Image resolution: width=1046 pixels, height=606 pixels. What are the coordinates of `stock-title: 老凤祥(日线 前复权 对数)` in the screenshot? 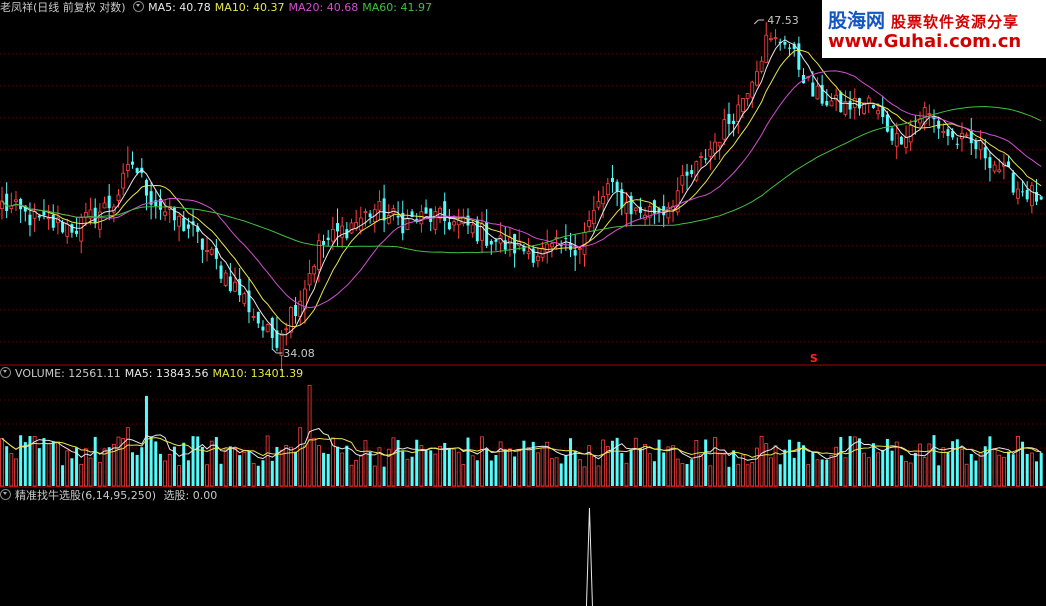 It's located at (63, 7).